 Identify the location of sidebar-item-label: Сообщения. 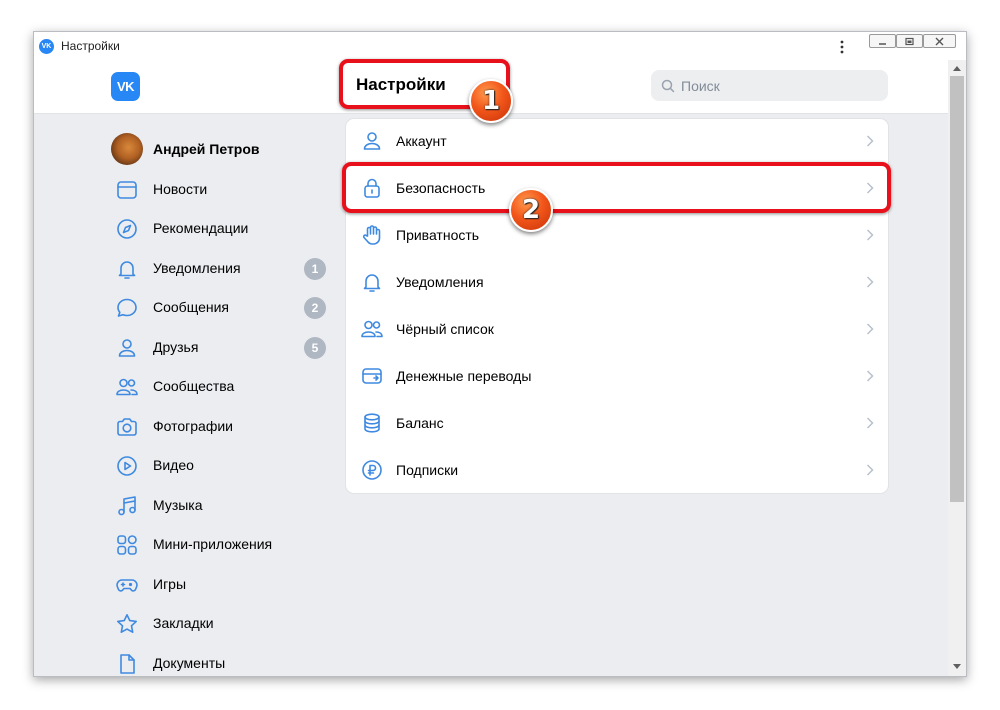
(191, 307).